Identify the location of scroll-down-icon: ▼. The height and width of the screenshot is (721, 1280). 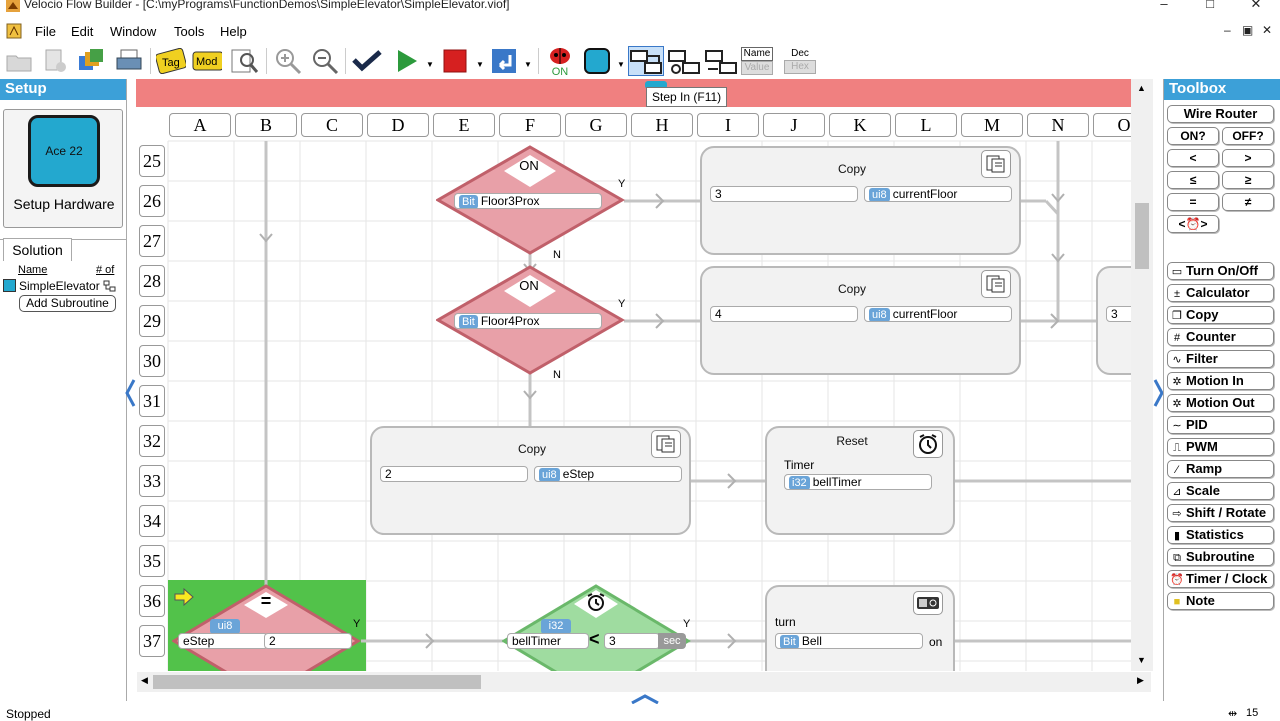
(1141, 660).